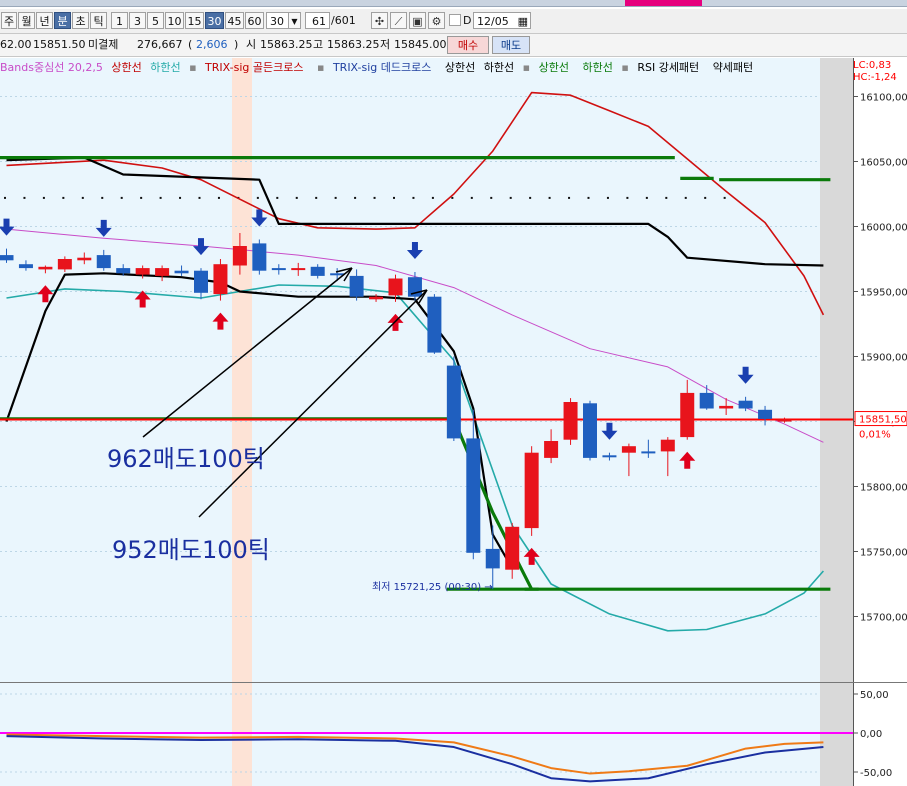  What do you see at coordinates (883, 618) in the screenshot?
I see `y-tick-label: 15700,00` at bounding box center [883, 618].